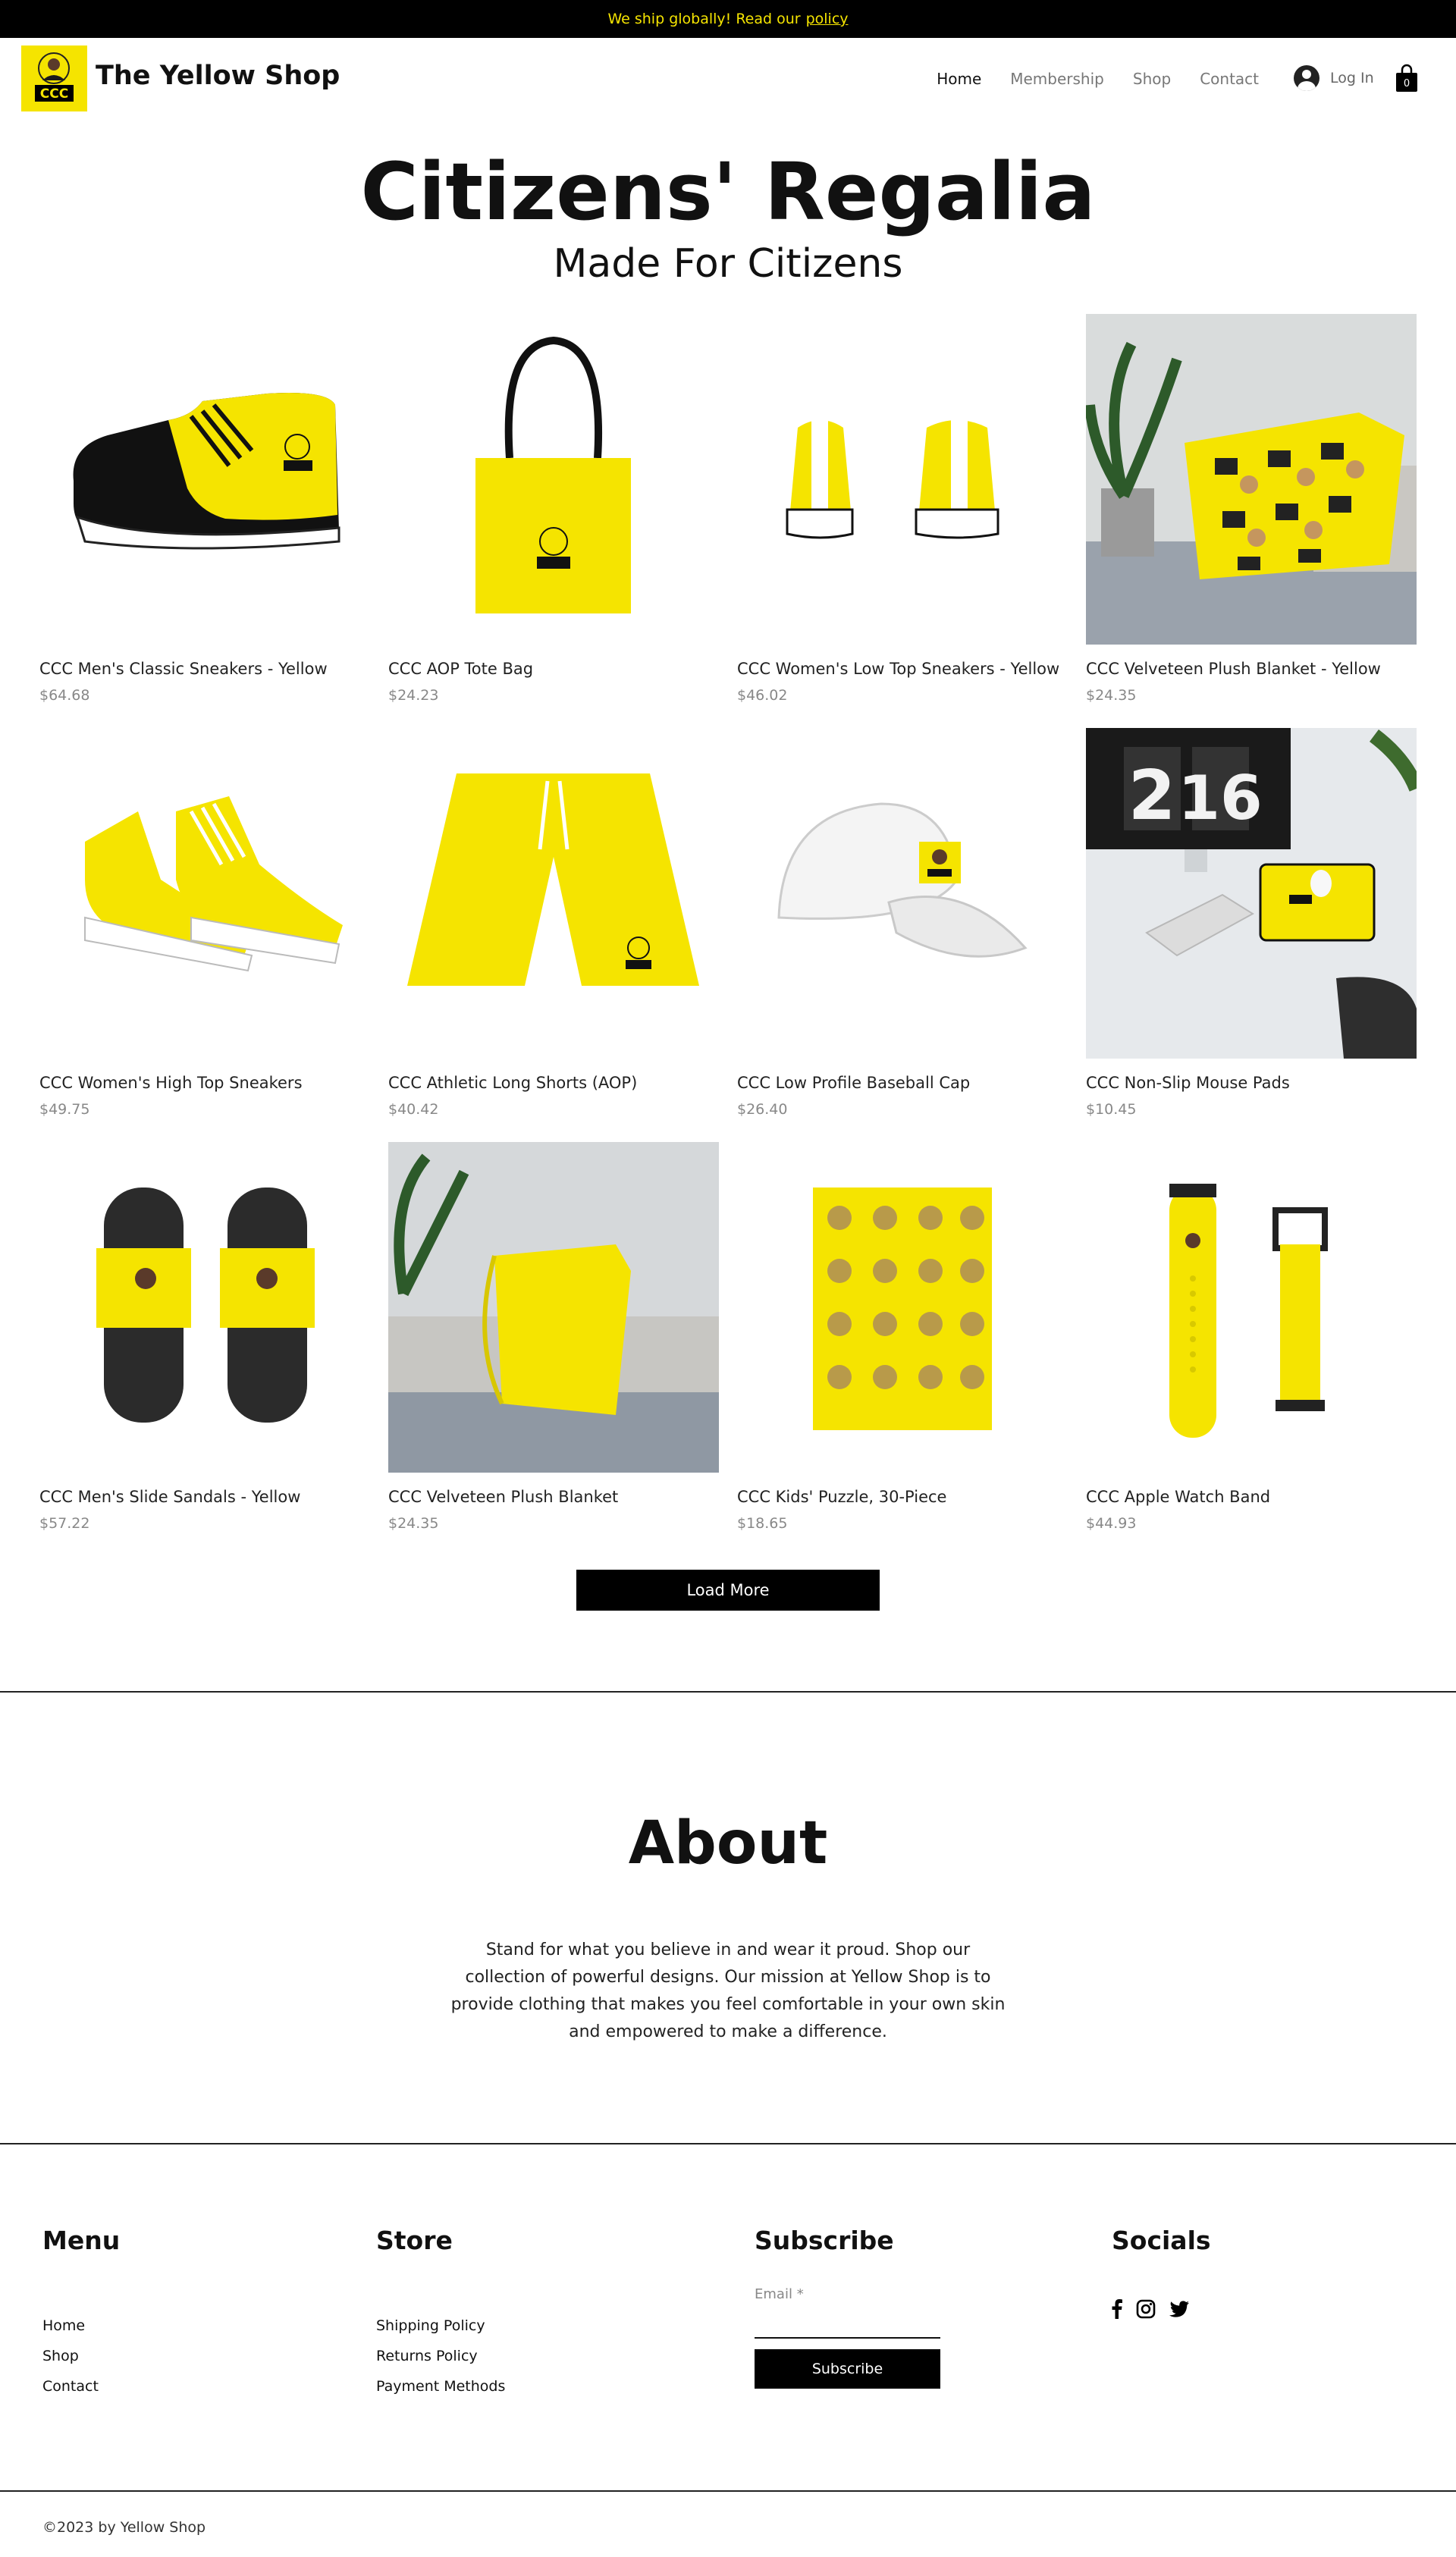 This screenshot has width=1456, height=2557. I want to click on nav-contact: Contact, so click(1229, 79).